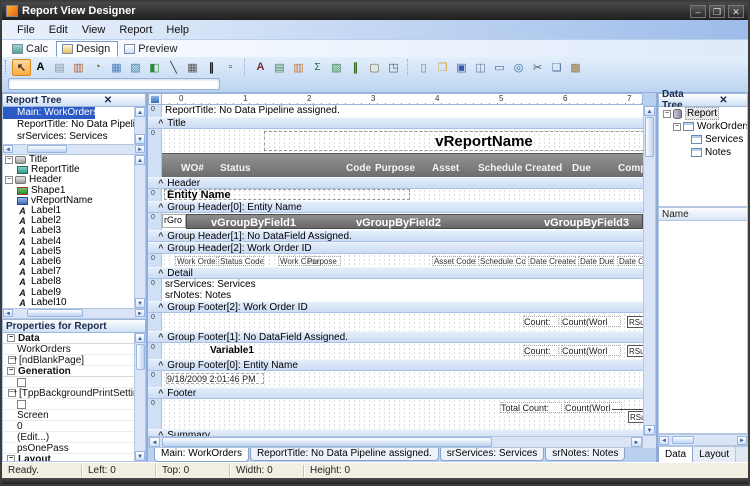  Describe the element at coordinates (393, 67) in the screenshot. I see `subreport-tool-icon` at that location.